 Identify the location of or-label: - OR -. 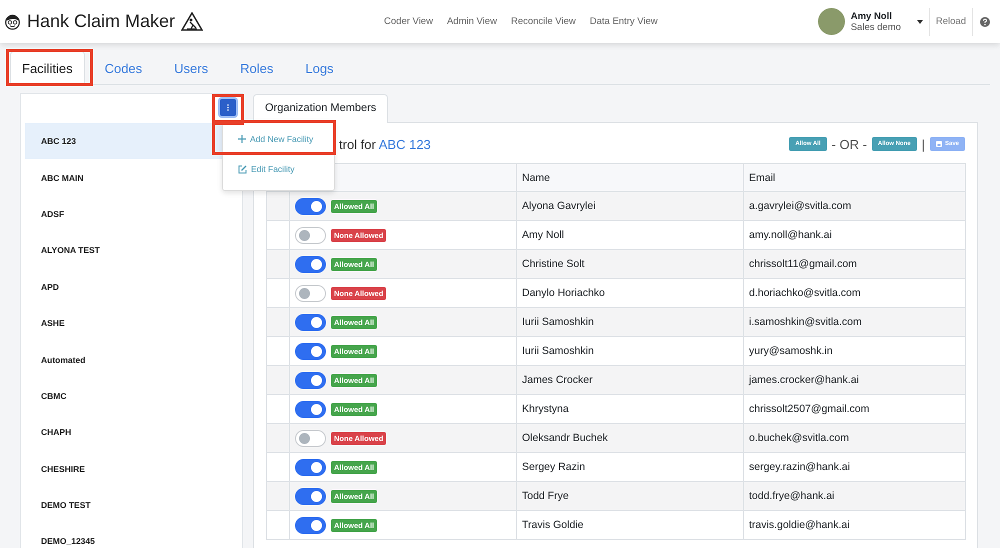
(849, 144).